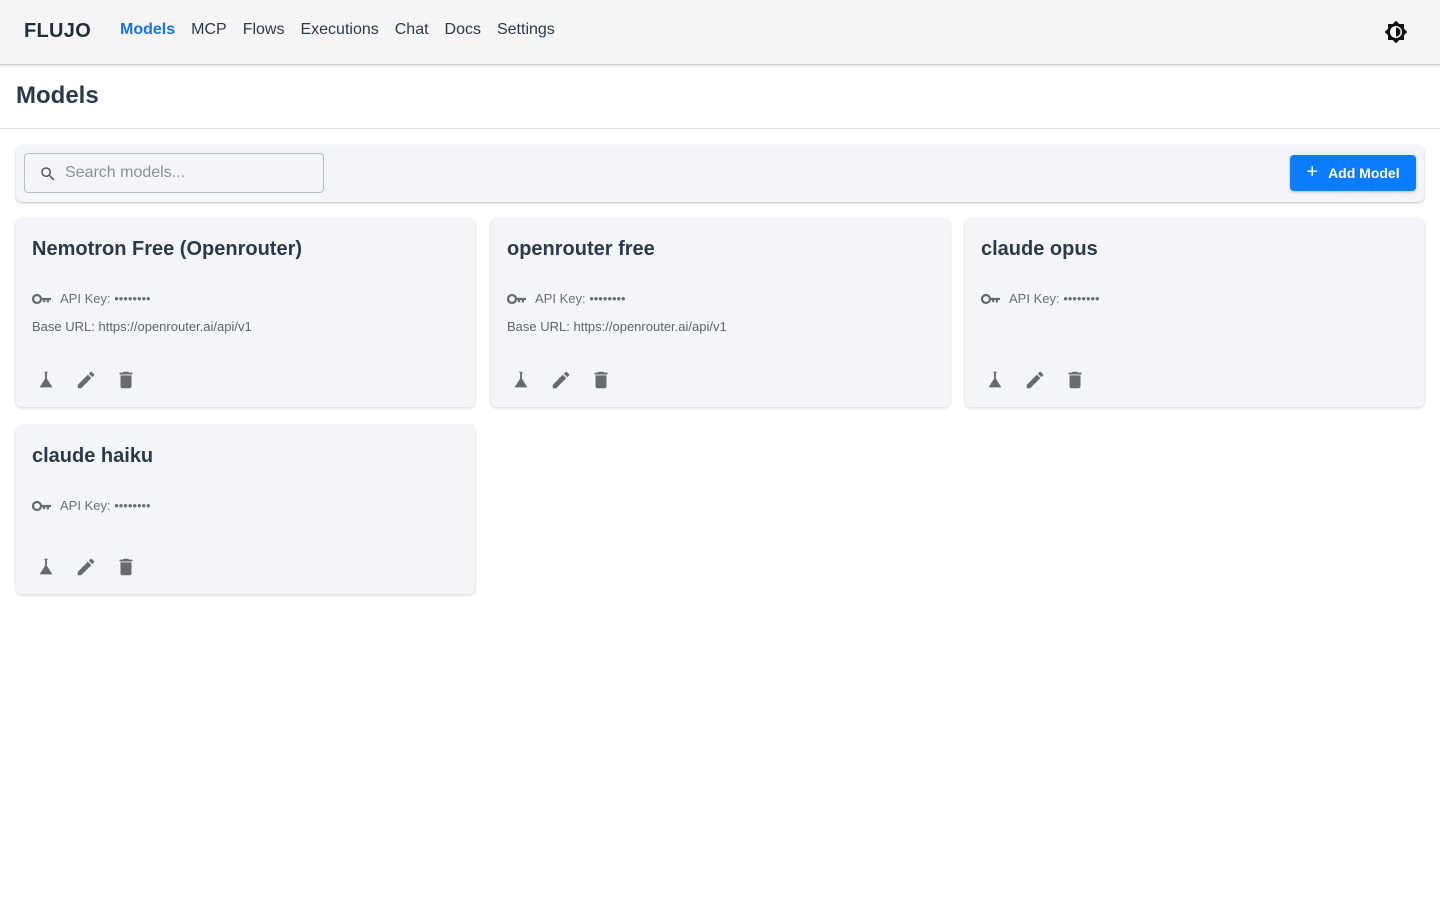 This screenshot has width=1440, height=900. I want to click on search-box, so click(174, 173).